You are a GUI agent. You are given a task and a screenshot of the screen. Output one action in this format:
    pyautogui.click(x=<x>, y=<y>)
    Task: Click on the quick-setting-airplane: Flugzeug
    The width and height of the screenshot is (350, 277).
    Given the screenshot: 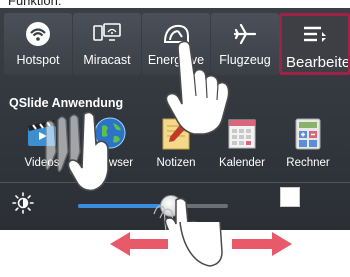 What is the action you would take?
    pyautogui.click(x=245, y=44)
    